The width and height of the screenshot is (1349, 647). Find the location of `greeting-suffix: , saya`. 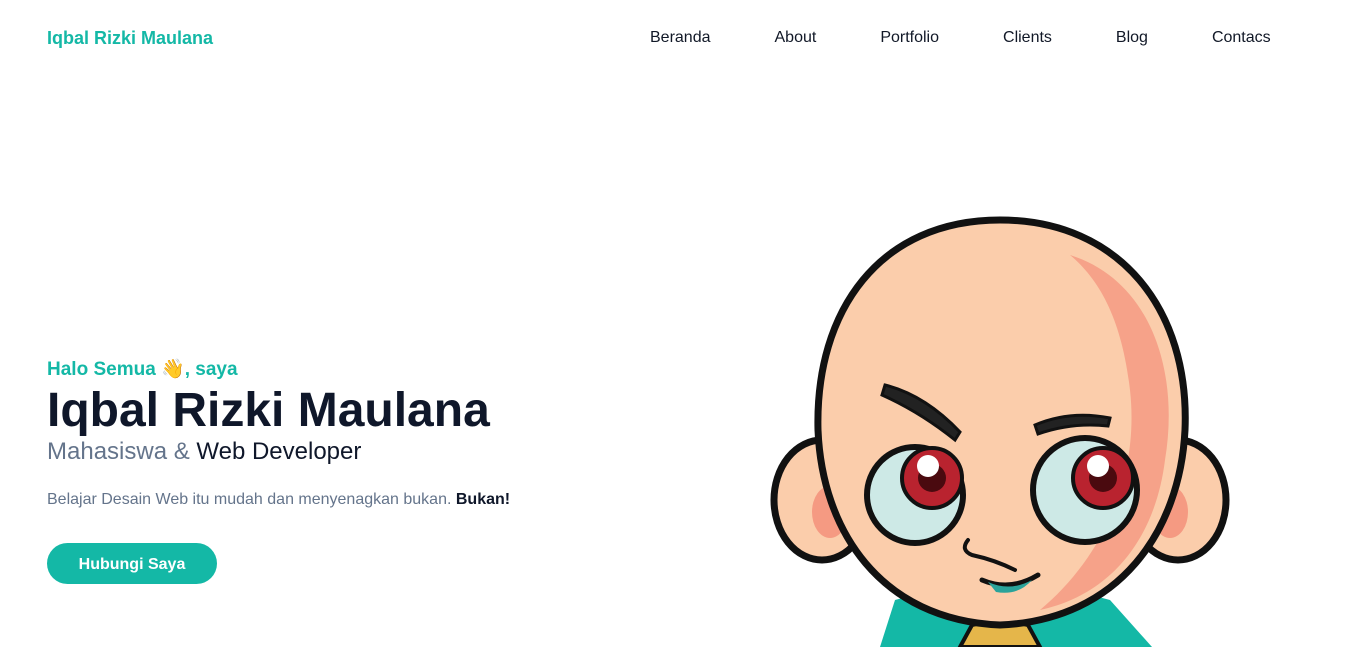

greeting-suffix: , saya is located at coordinates (211, 369).